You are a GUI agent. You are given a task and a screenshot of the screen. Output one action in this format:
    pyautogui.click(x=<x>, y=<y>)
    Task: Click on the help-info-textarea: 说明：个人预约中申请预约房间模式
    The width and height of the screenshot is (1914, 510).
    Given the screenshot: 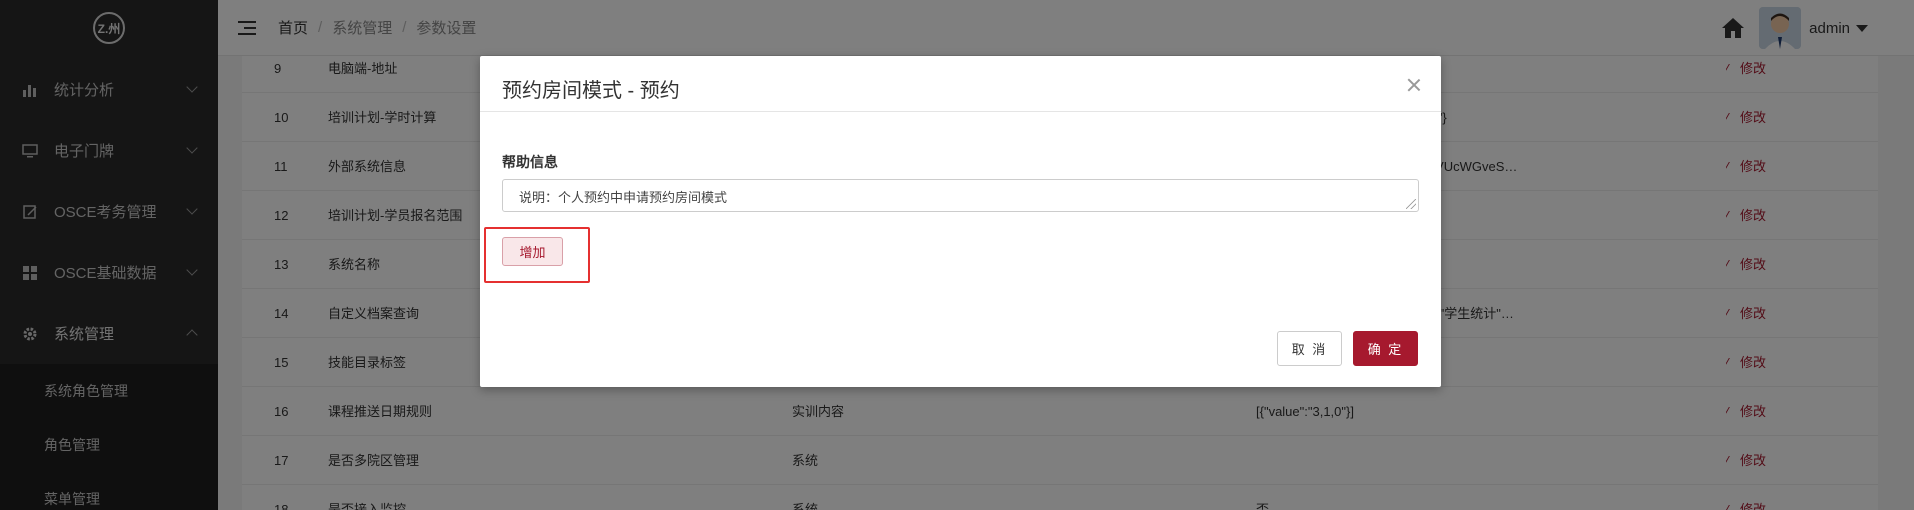 What is the action you would take?
    pyautogui.click(x=960, y=195)
    